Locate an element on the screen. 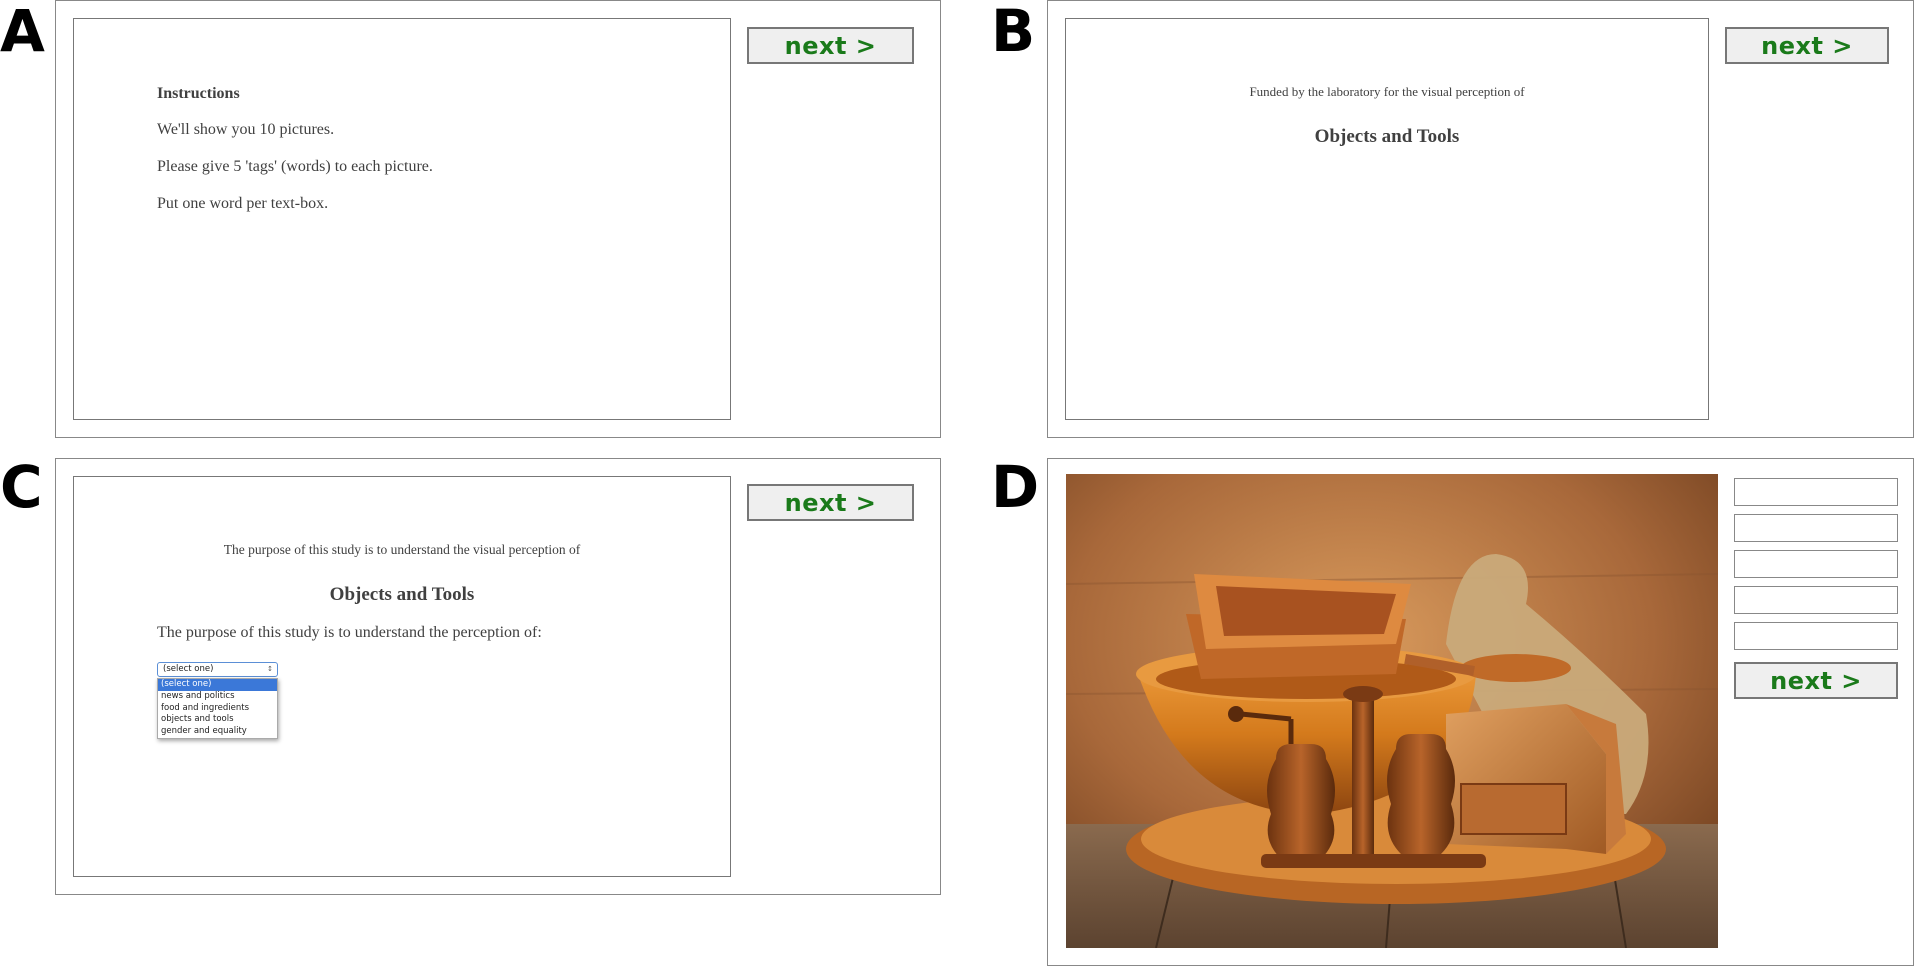  panel-b-content-box is located at coordinates (1387, 219).